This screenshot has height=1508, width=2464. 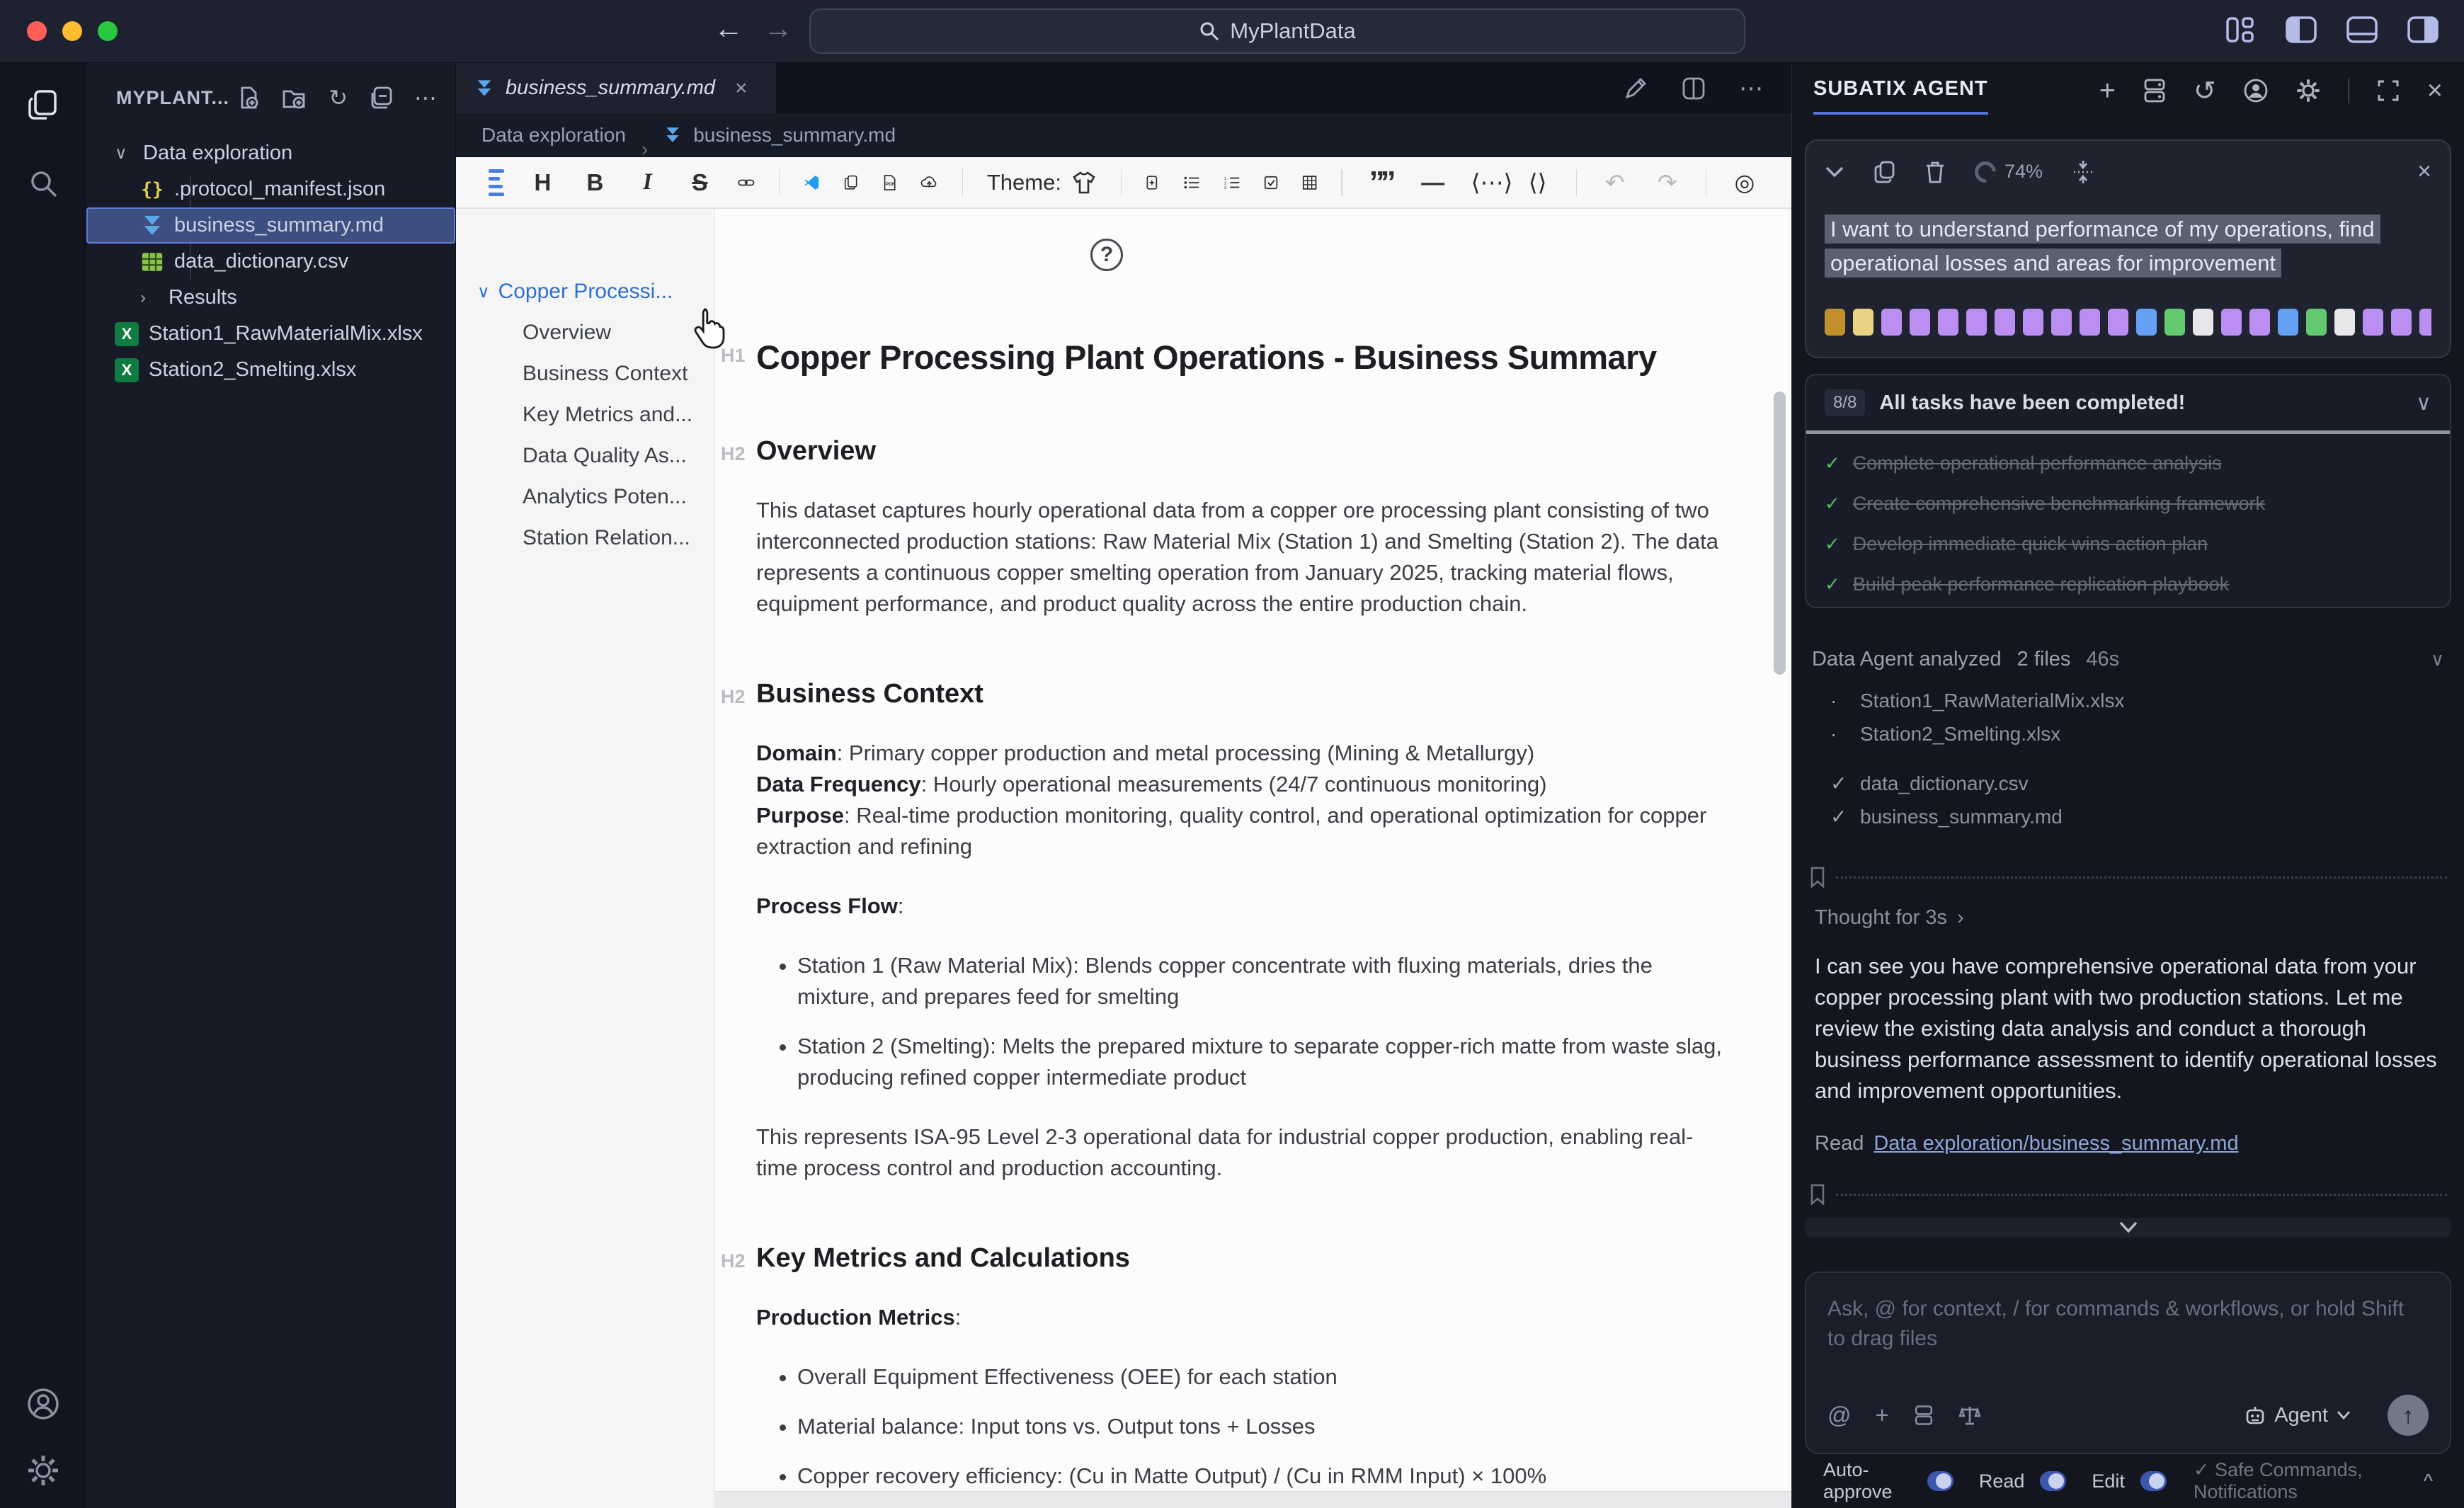 What do you see at coordinates (778, 28) in the screenshot?
I see `forward-icon: →` at bounding box center [778, 28].